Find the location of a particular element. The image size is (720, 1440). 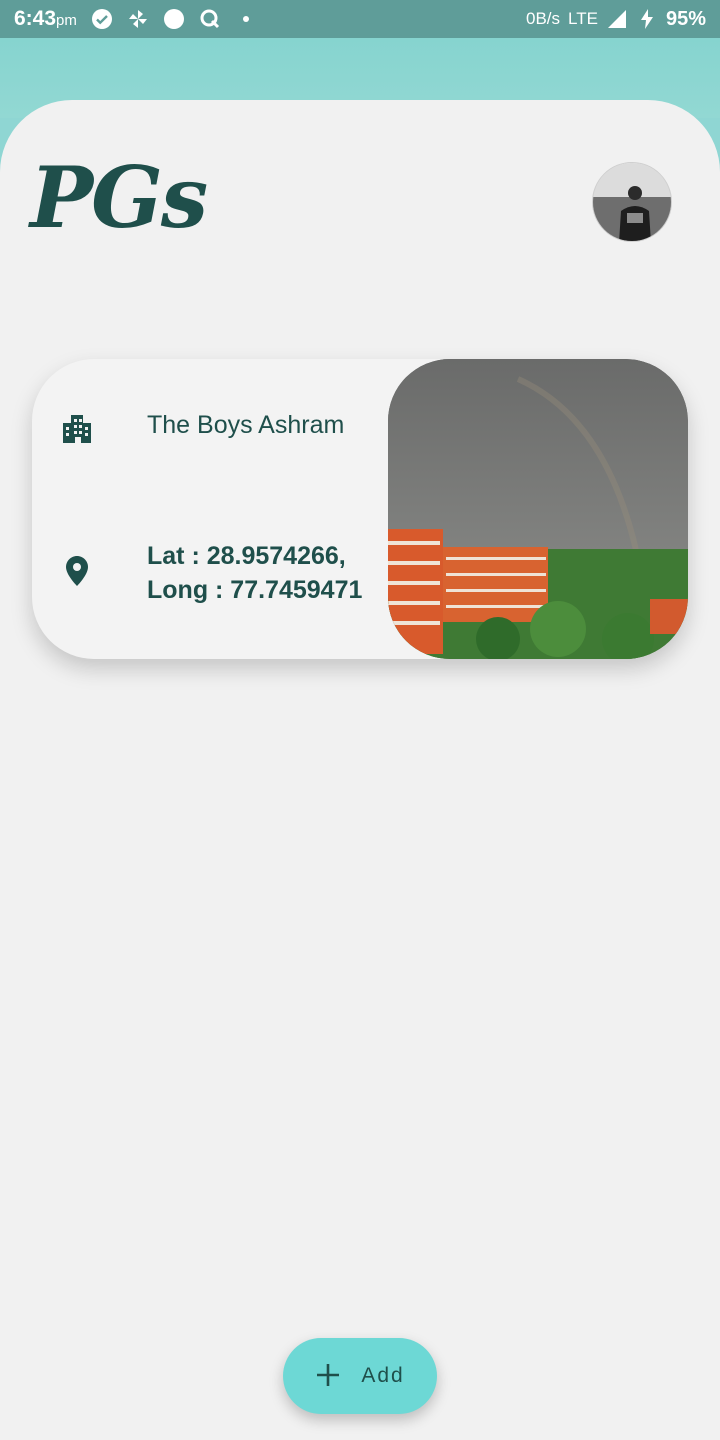

signal-icon is located at coordinates (617, 19).